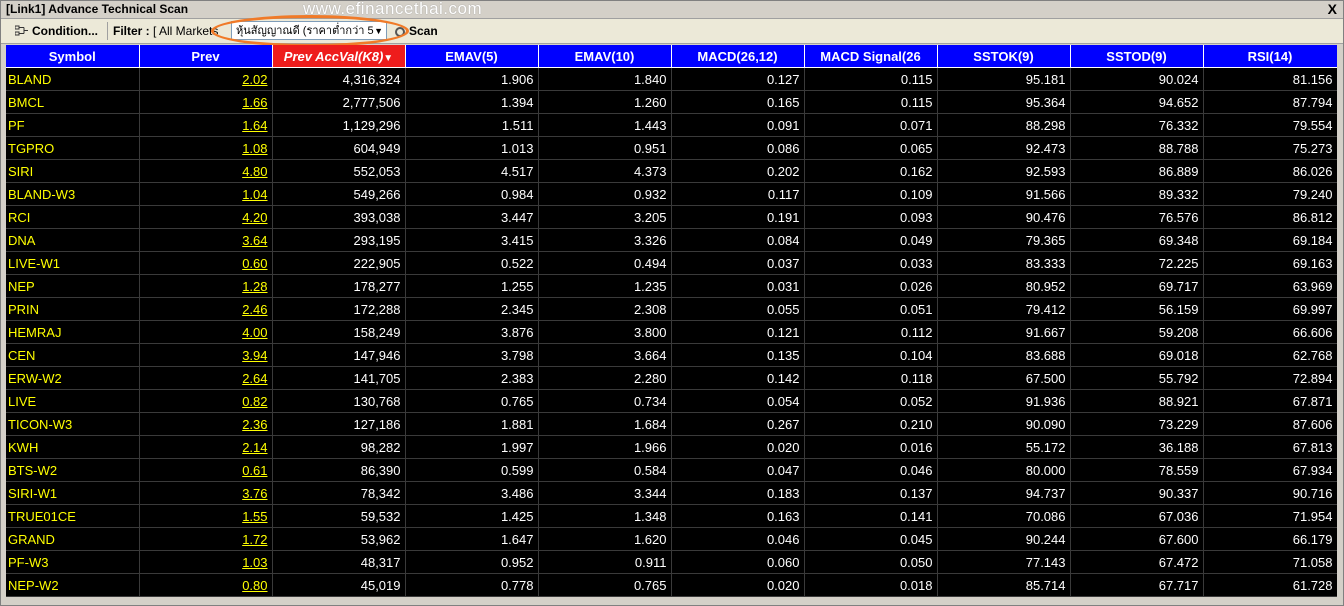 The width and height of the screenshot is (1344, 606). I want to click on column-header-3: EMAV(5), so click(472, 56).